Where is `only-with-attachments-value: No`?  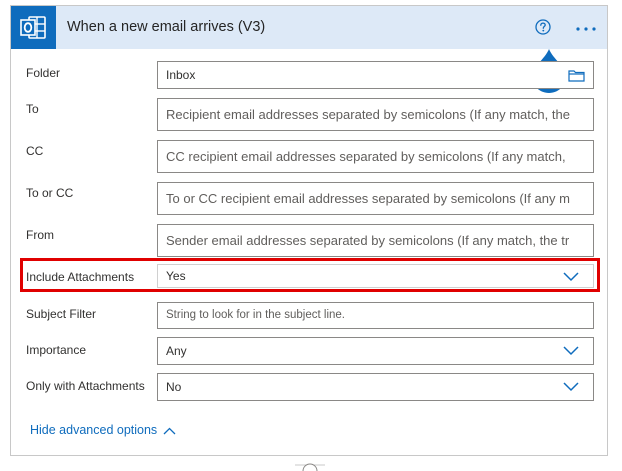
only-with-attachments-value: No is located at coordinates (174, 387).